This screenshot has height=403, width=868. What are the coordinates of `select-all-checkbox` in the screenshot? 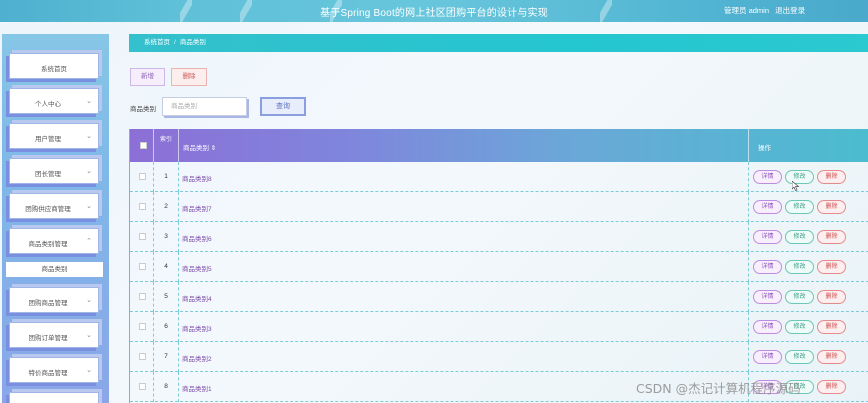 It's located at (143, 145).